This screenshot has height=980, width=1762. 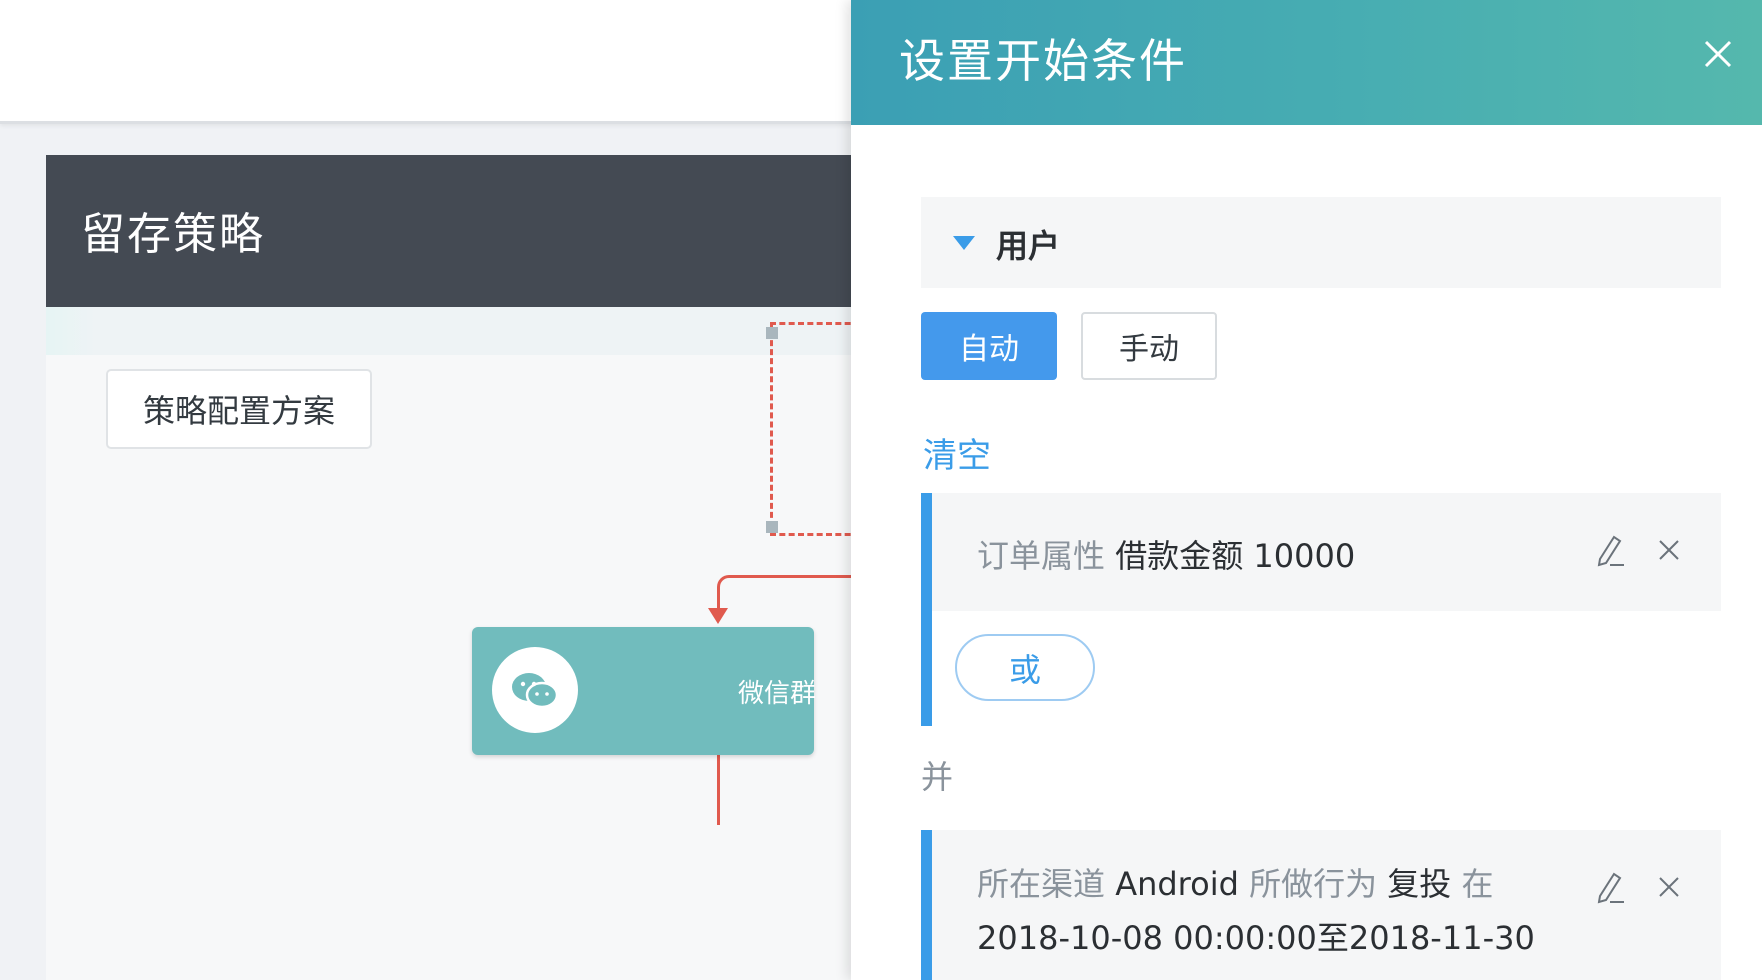 I want to click on or-button: 或, so click(x=1025, y=667).